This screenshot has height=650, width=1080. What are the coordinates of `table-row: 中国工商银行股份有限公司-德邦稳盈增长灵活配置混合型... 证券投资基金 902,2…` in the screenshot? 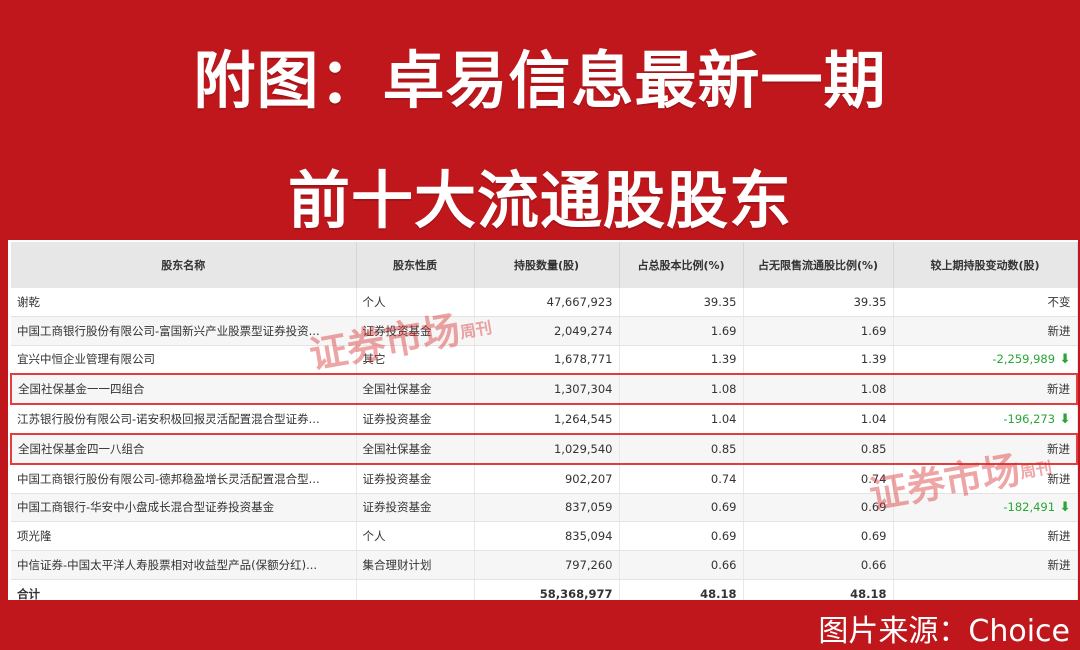 It's located at (544, 478).